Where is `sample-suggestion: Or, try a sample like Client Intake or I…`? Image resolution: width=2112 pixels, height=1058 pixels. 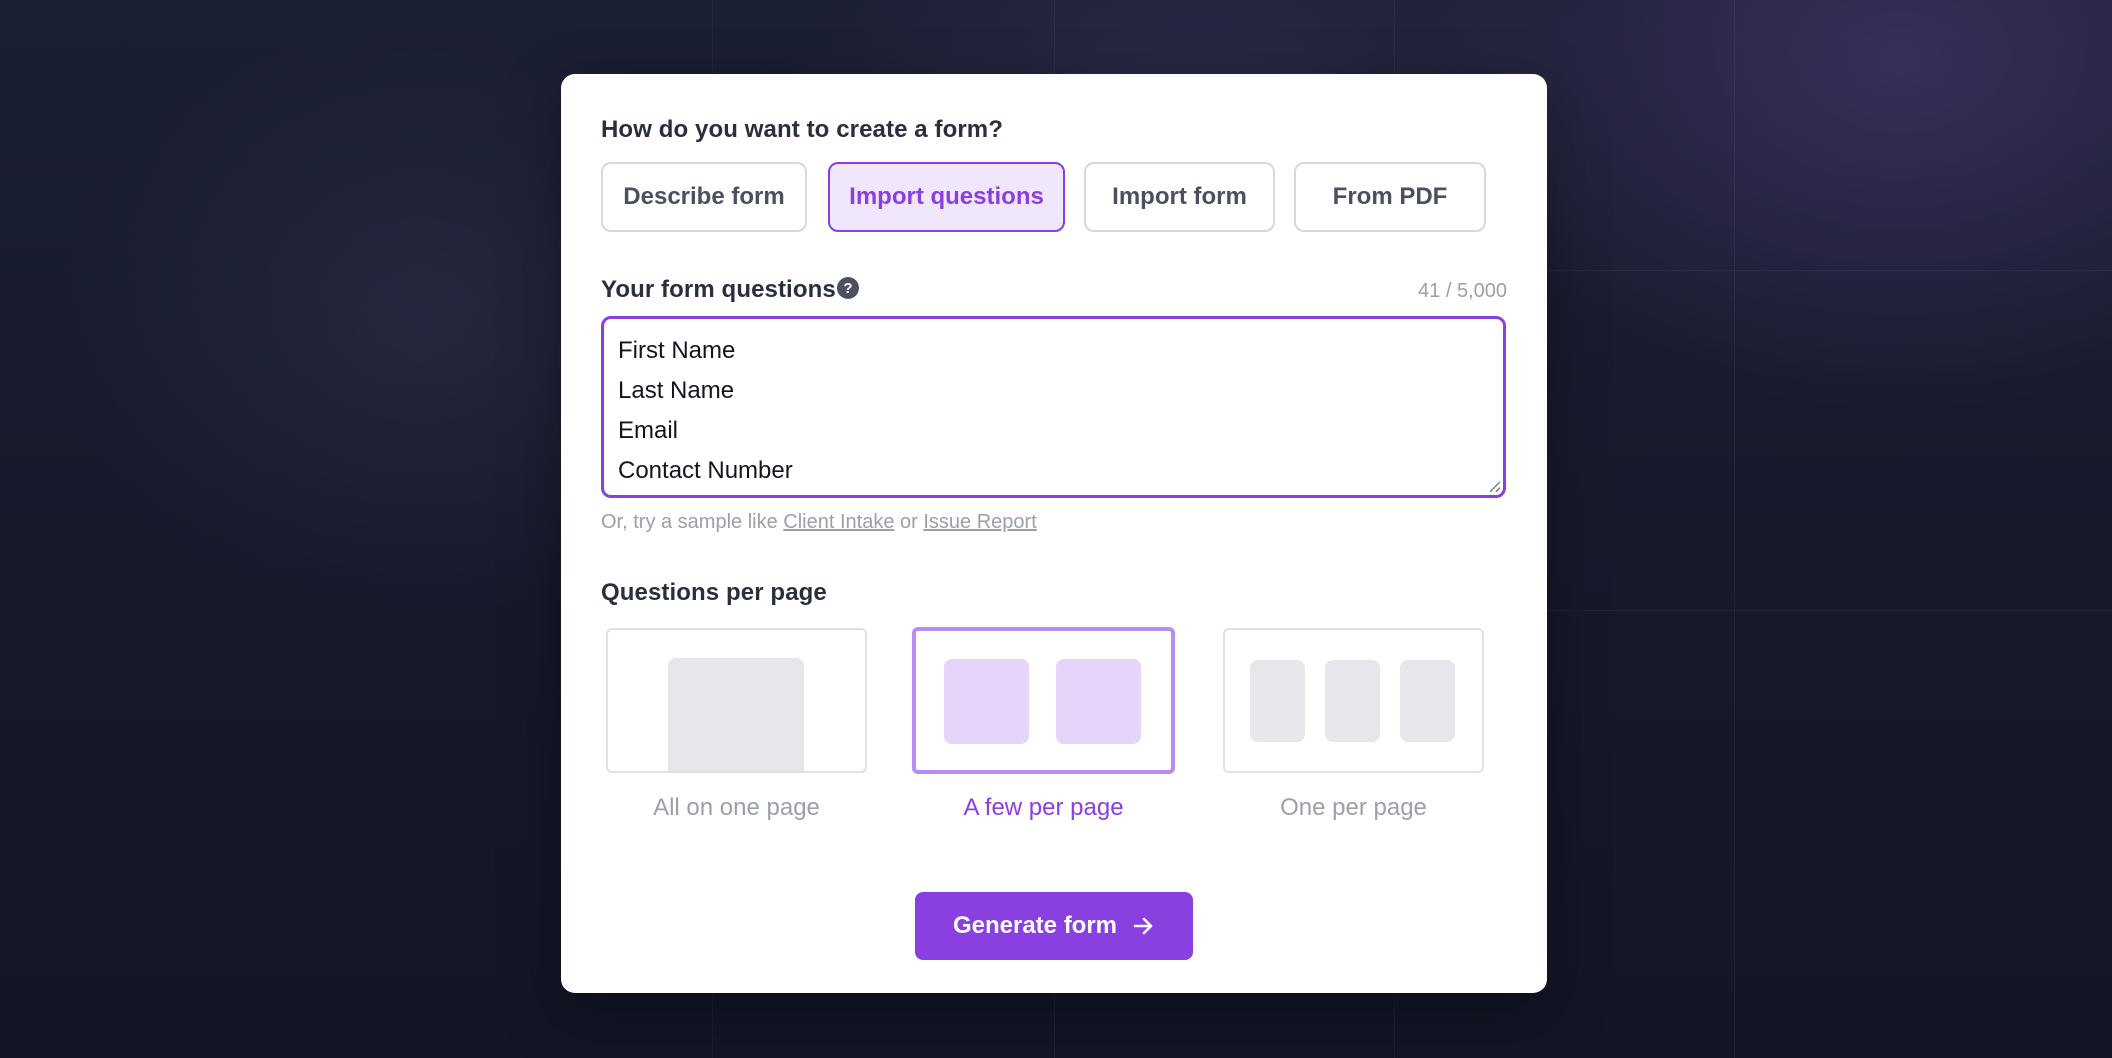 sample-suggestion: Or, try a sample like Client Intake or I… is located at coordinates (819, 522).